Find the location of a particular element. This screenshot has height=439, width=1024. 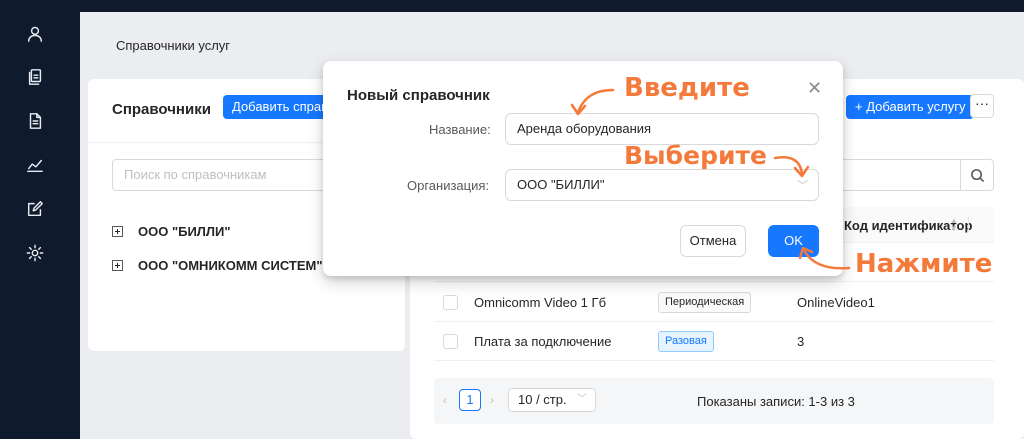

directory-search-input: Поиск по справочникам is located at coordinates (227, 175).